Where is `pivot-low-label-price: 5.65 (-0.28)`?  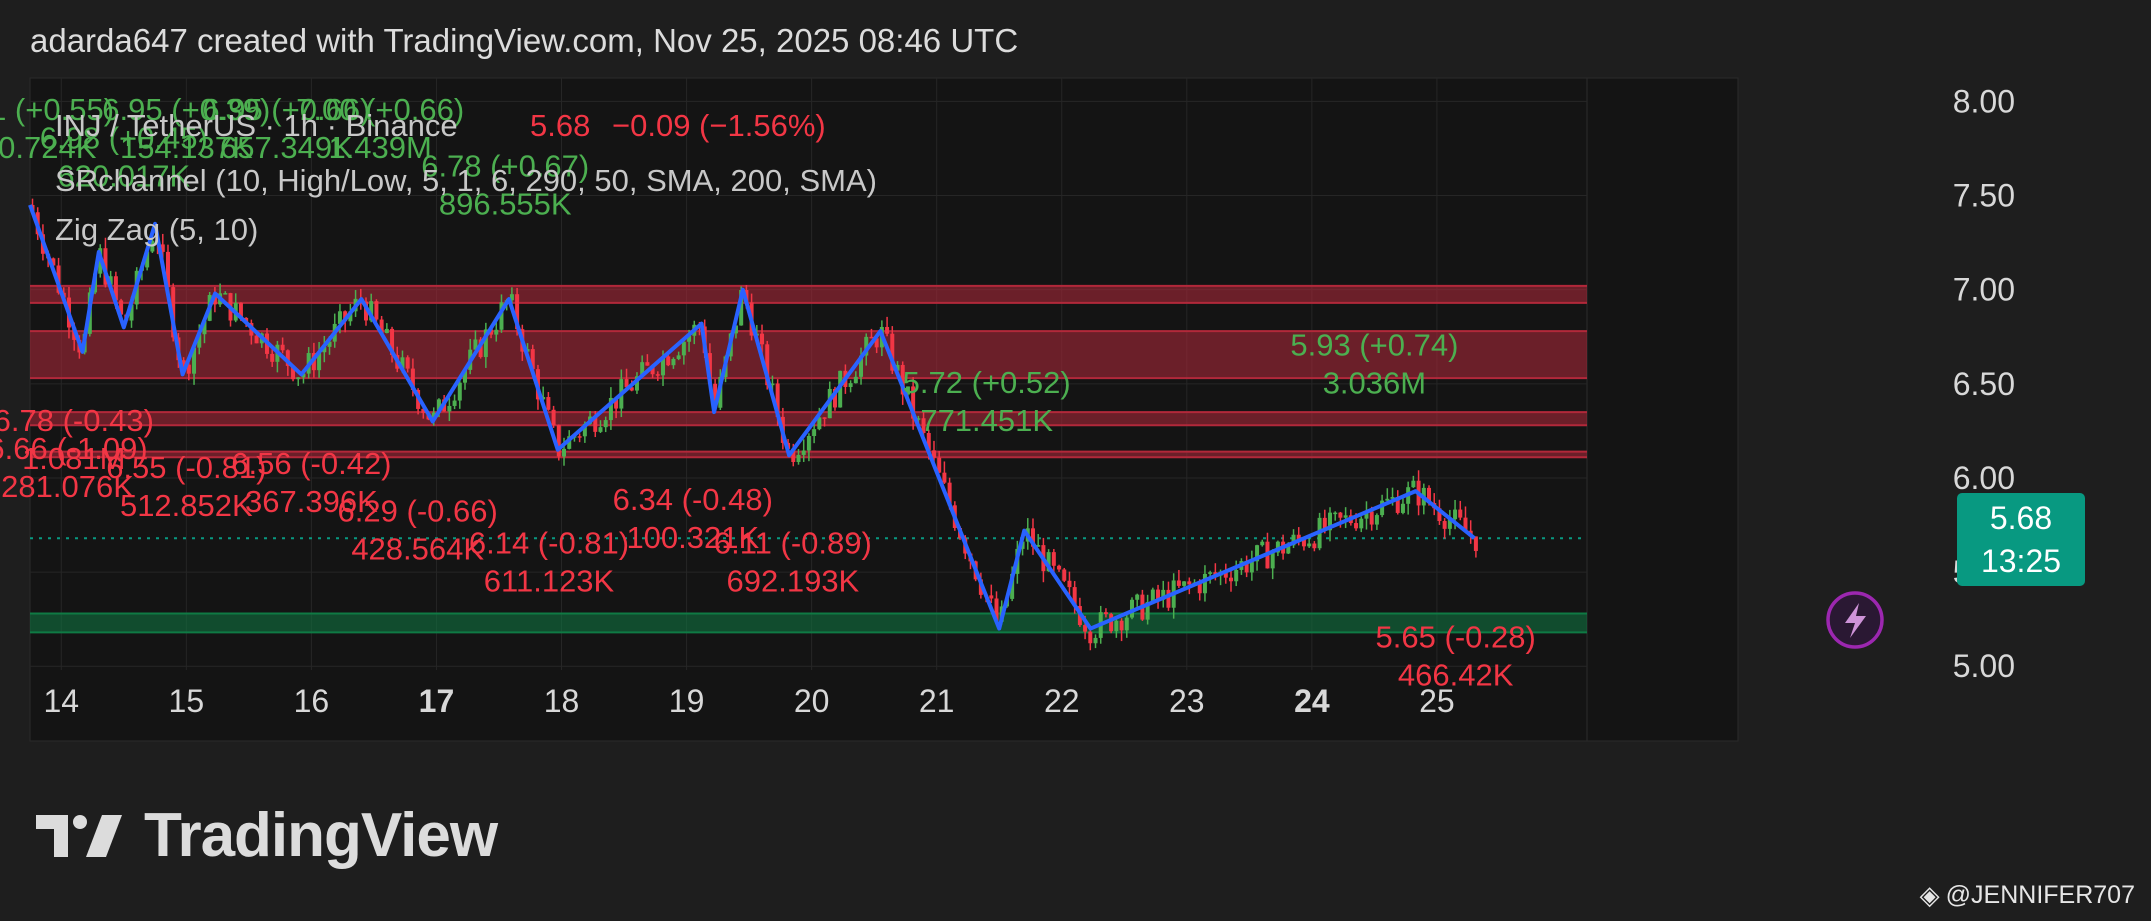 pivot-low-label-price: 5.65 (-0.28) is located at coordinates (1456, 636).